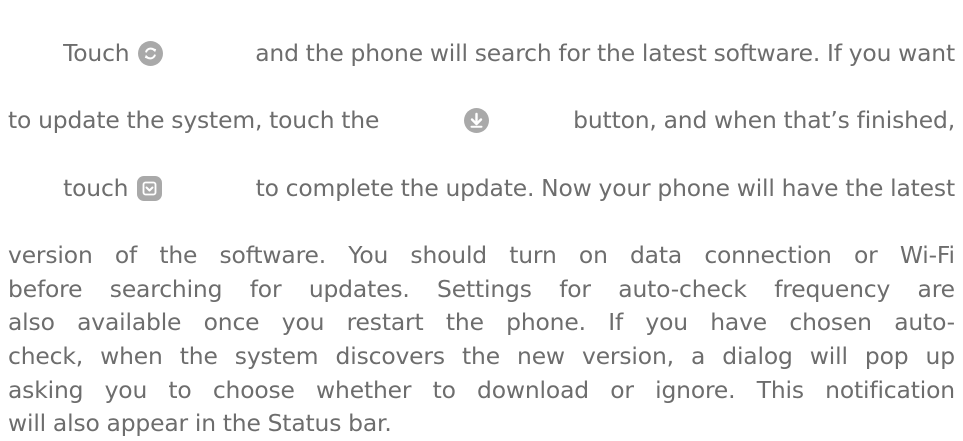 The height and width of the screenshot is (441, 963). What do you see at coordinates (656, 254) in the screenshot?
I see `word: data` at bounding box center [656, 254].